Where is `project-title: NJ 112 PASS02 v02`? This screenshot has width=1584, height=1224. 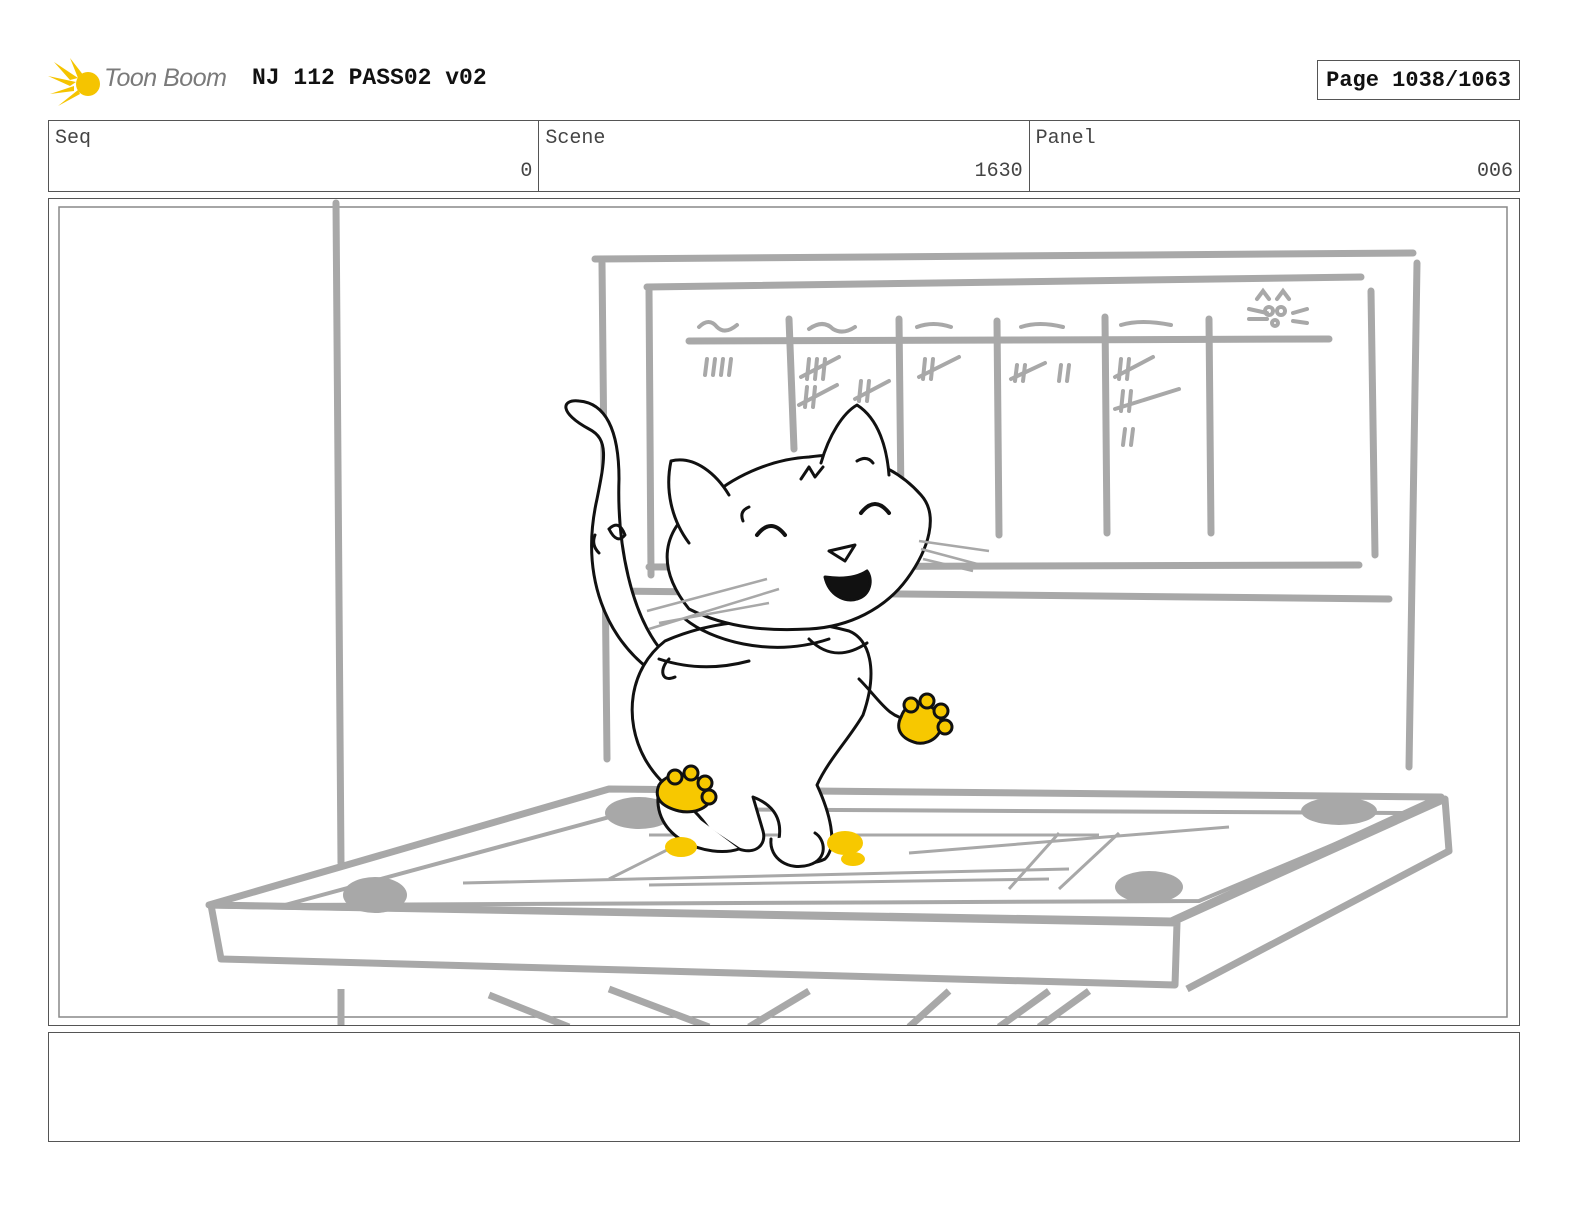
project-title: NJ 112 PASS02 v02 is located at coordinates (369, 78).